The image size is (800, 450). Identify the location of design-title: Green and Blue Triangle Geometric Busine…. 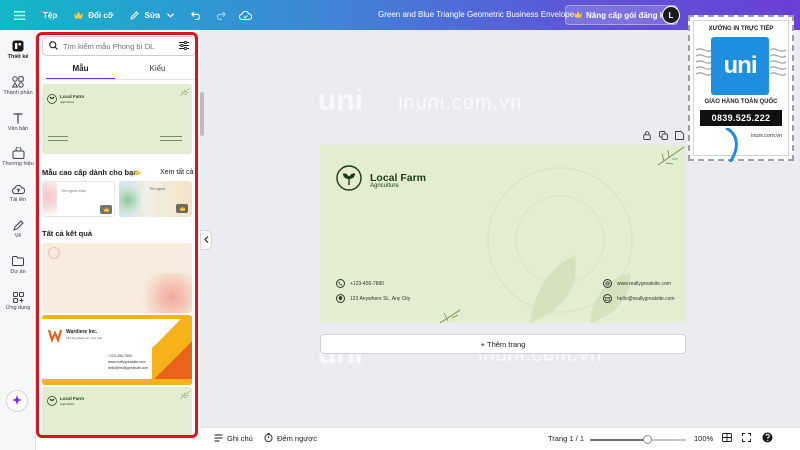
(476, 15).